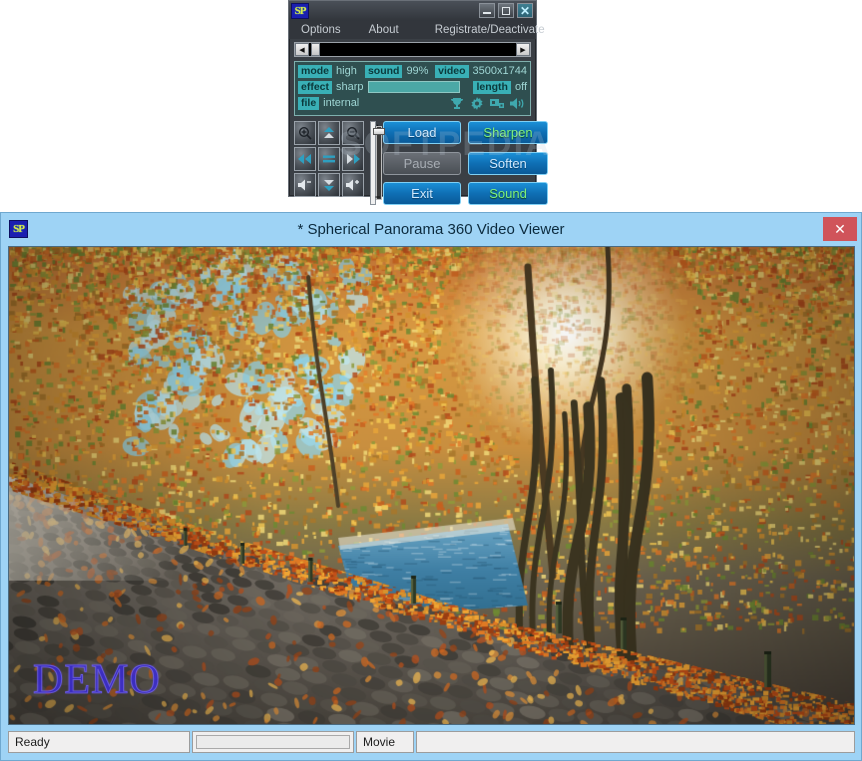 This screenshot has height=761, width=862. I want to click on close-icon-main: ✕, so click(840, 228).